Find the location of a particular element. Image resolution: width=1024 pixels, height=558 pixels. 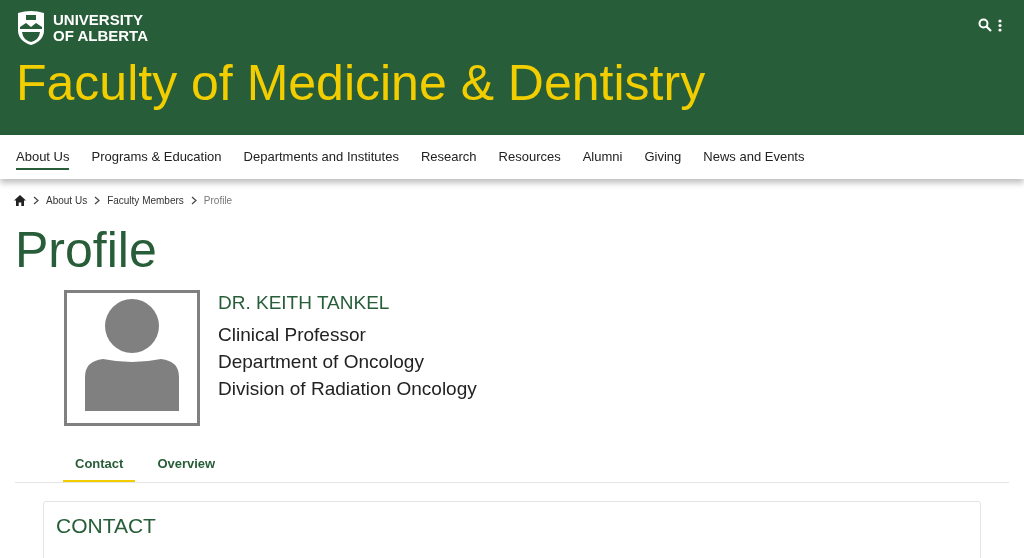

tab: Contact is located at coordinates (99, 465).